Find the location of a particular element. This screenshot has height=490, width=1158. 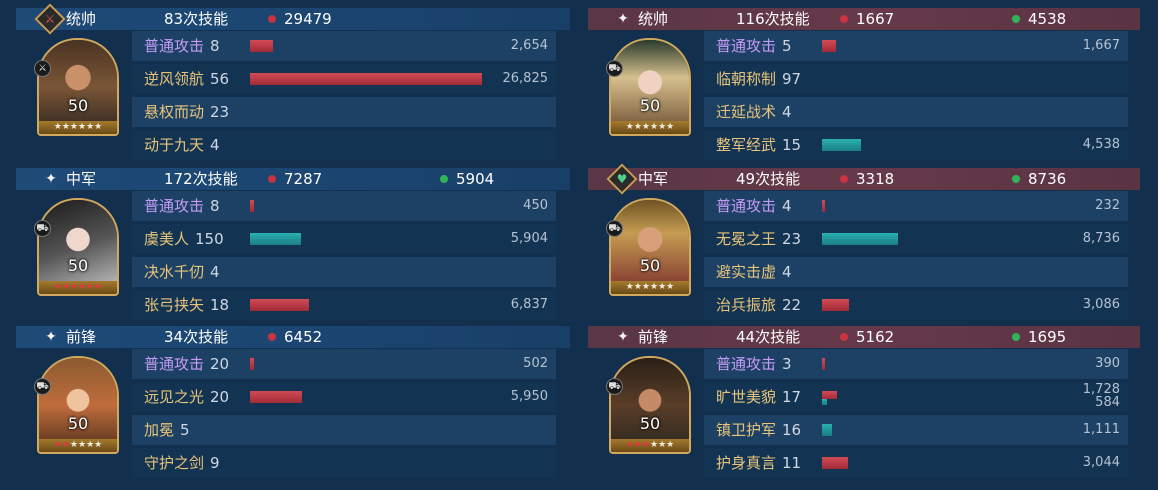

skill-cast-count: 4 is located at coordinates (787, 272).